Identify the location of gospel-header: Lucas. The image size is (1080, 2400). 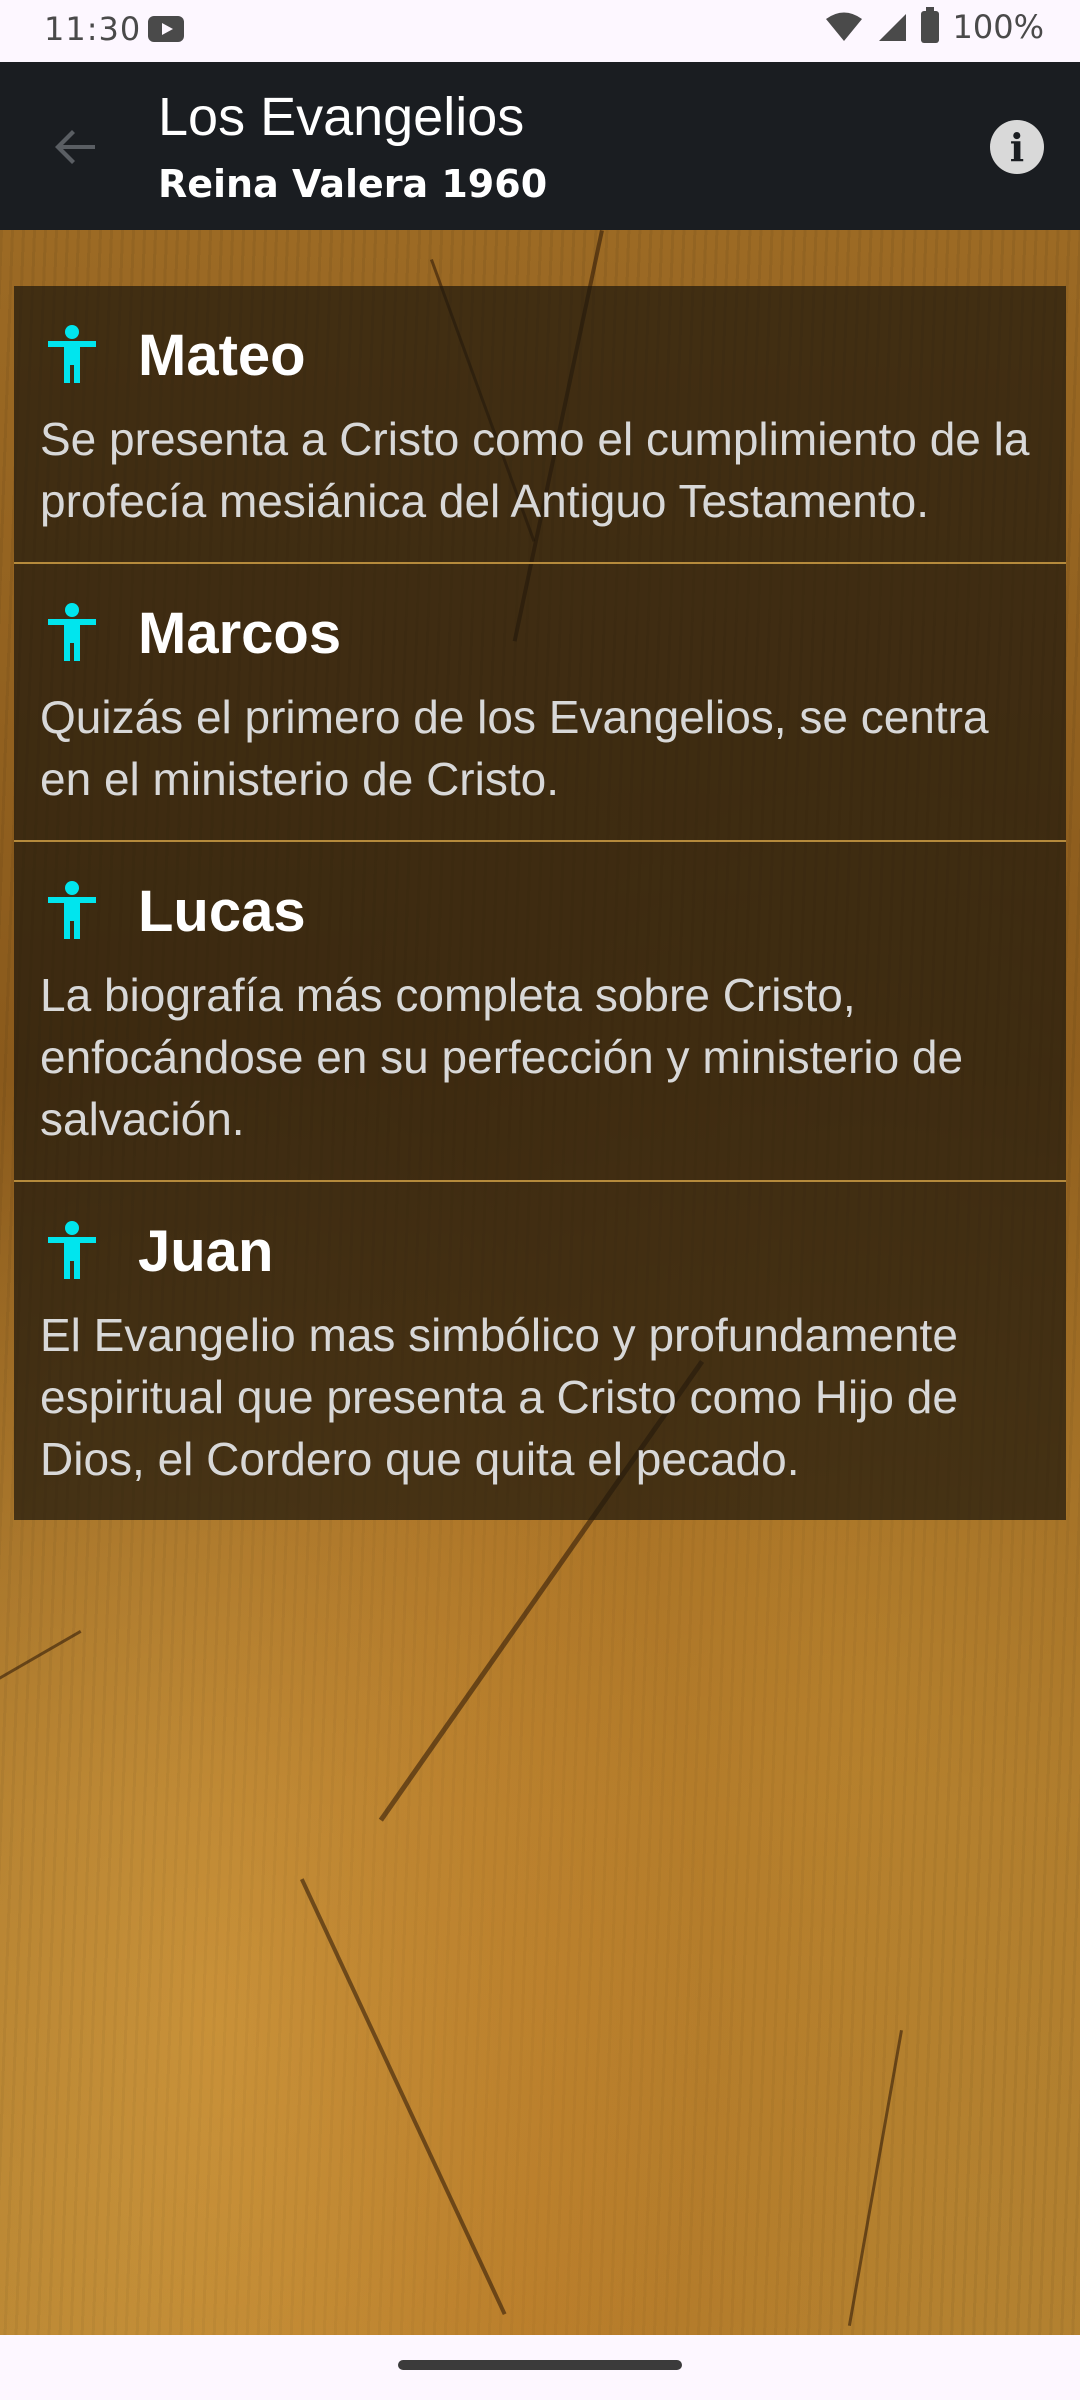
(540, 911).